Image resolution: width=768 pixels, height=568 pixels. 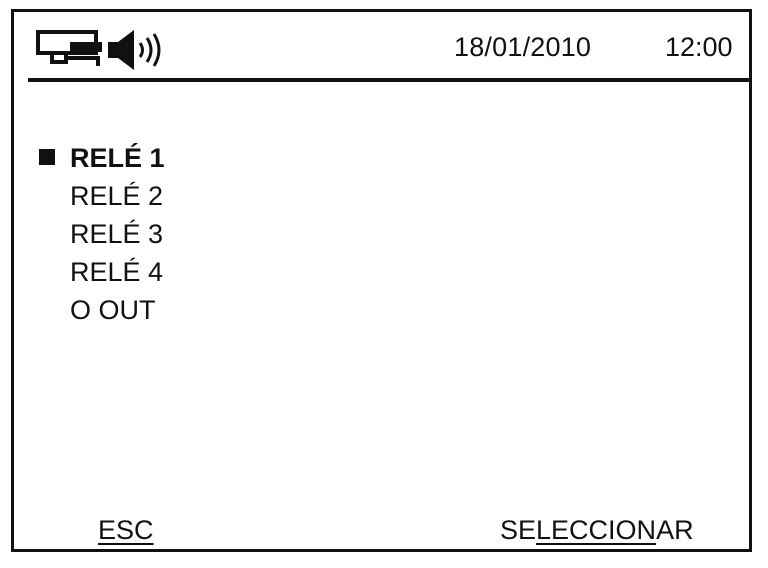 What do you see at coordinates (381, 272) in the screenshot?
I see `menu-item-rele-4: RELÉ 4` at bounding box center [381, 272].